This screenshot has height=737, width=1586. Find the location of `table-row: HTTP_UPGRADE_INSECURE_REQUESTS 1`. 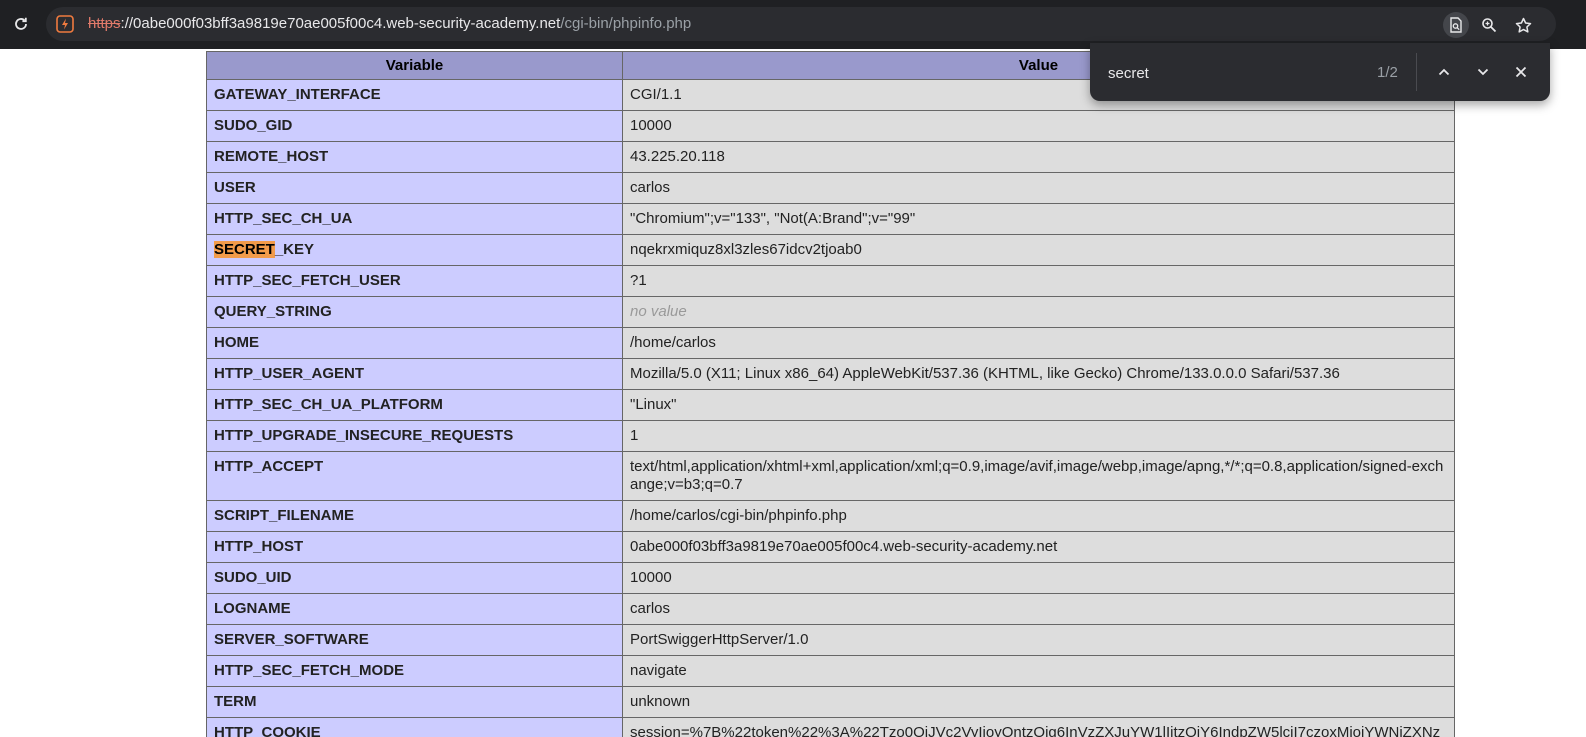

table-row: HTTP_UPGRADE_INSECURE_REQUESTS 1 is located at coordinates (830, 436).